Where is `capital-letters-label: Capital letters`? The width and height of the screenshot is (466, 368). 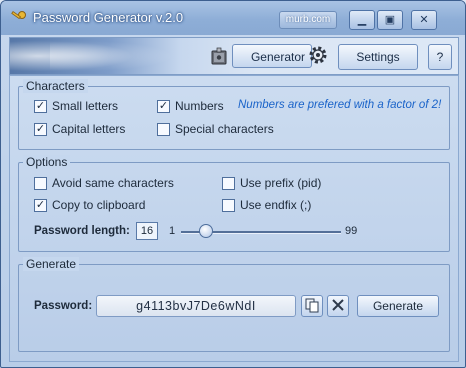
capital-letters-label: Capital letters is located at coordinates (88, 129).